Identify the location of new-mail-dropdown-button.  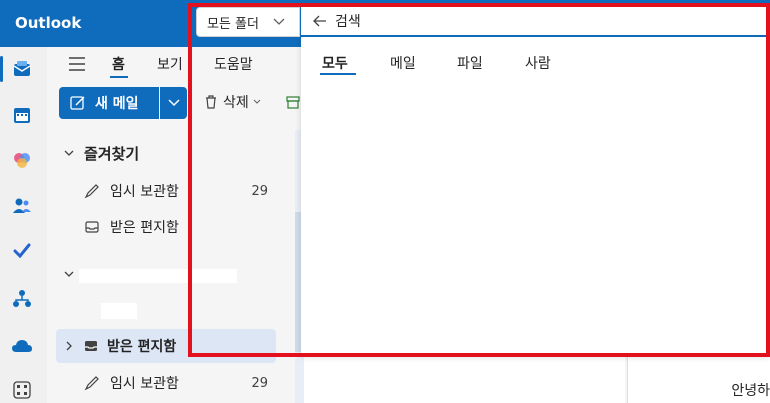
(173, 103).